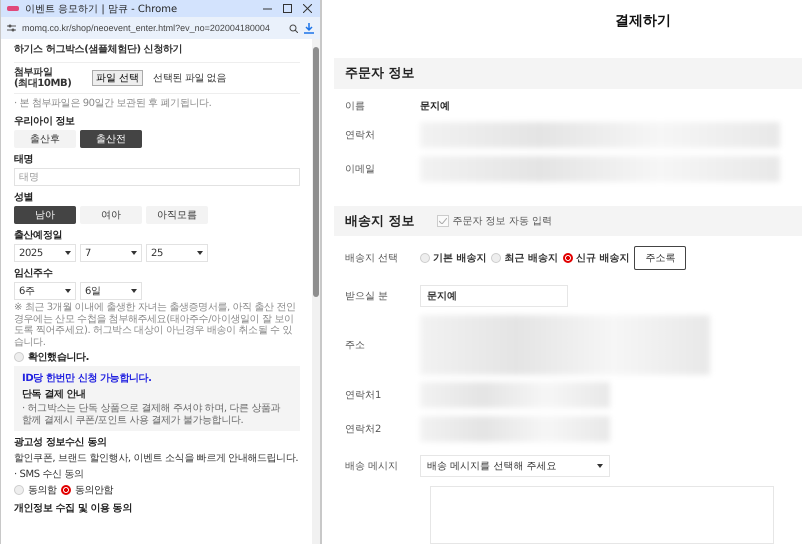  I want to click on file-select-button: 파일 선택, so click(118, 78).